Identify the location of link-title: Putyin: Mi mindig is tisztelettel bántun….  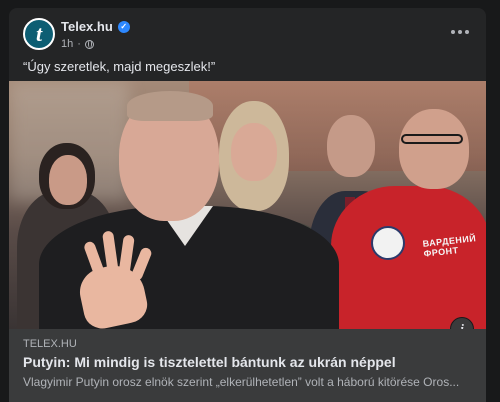
(209, 362).